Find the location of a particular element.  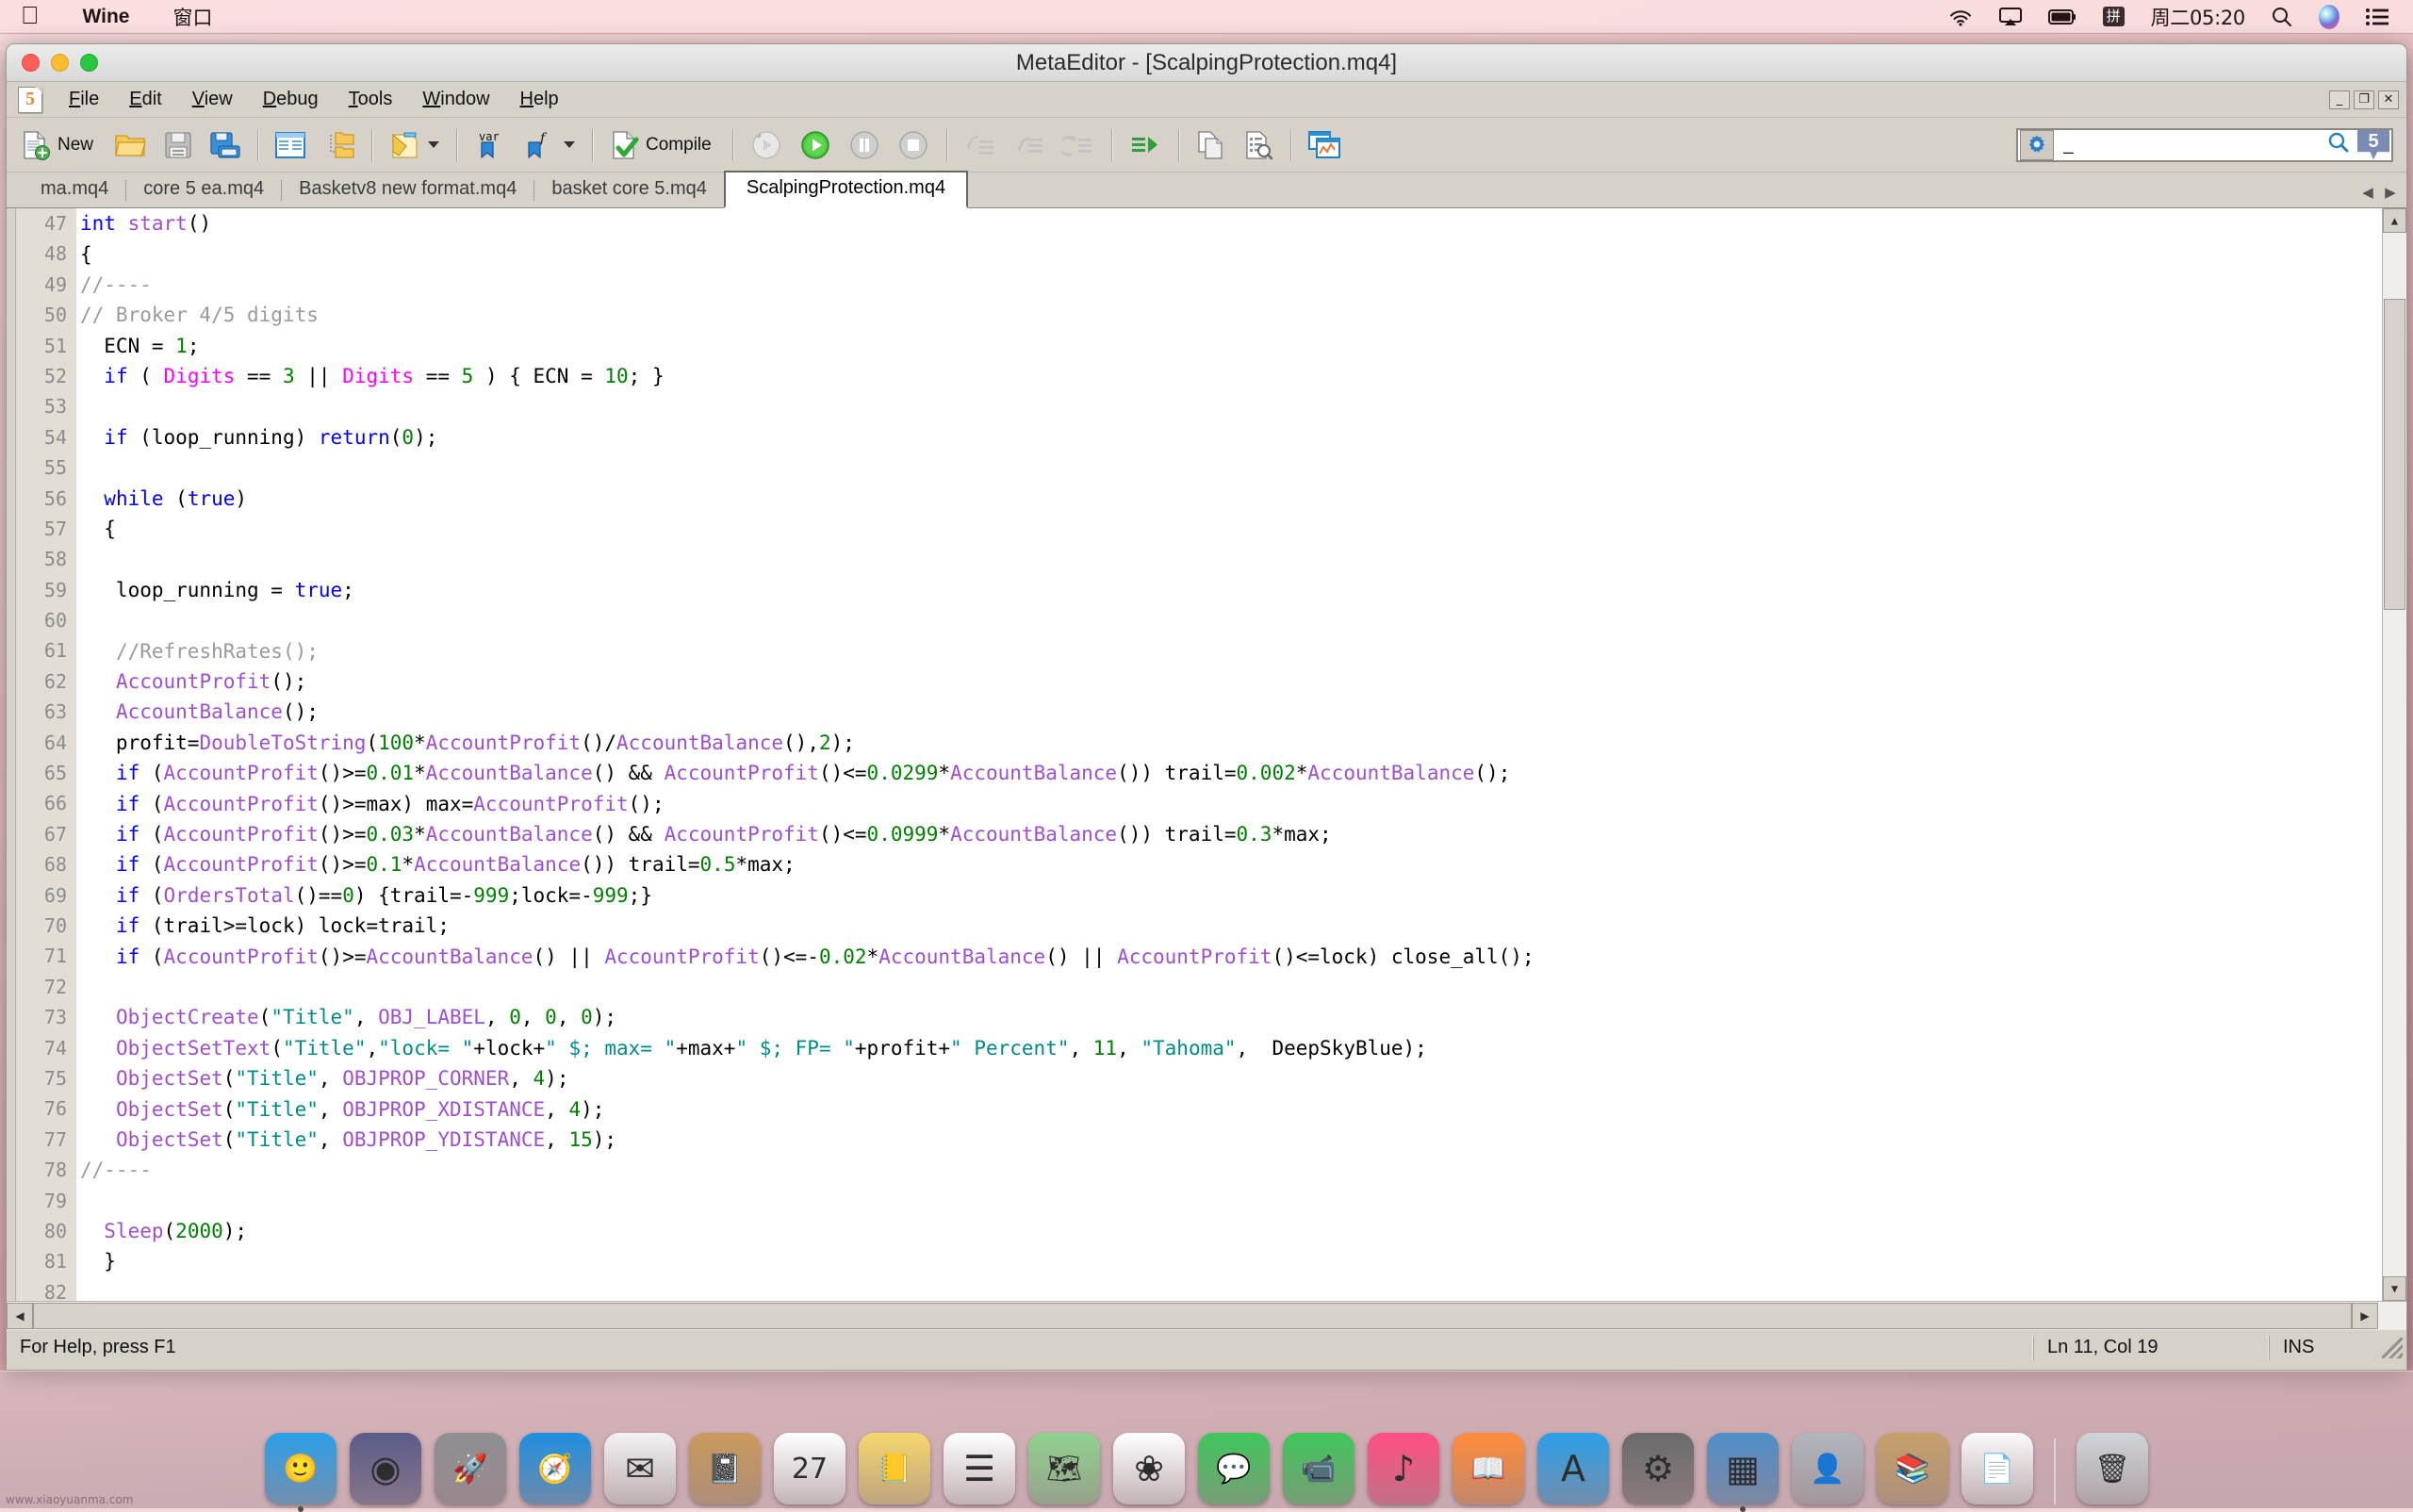

code-line: 47int start() is located at coordinates (1211, 223).